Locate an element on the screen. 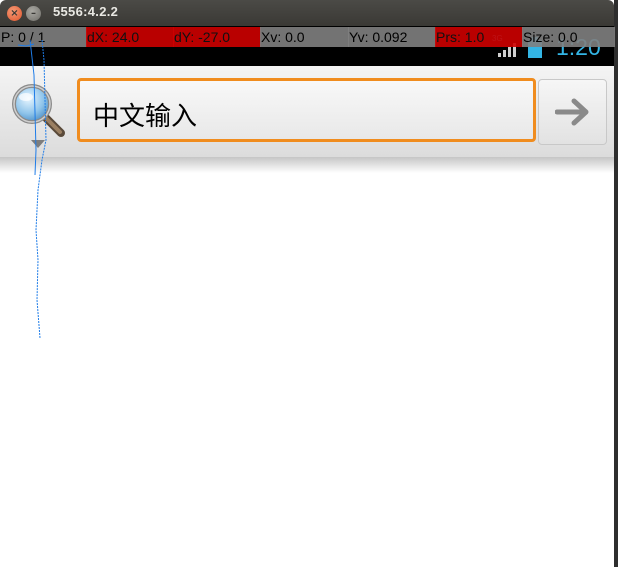 This screenshot has height=567, width=618. search-input: 中文输入 is located at coordinates (306, 110).